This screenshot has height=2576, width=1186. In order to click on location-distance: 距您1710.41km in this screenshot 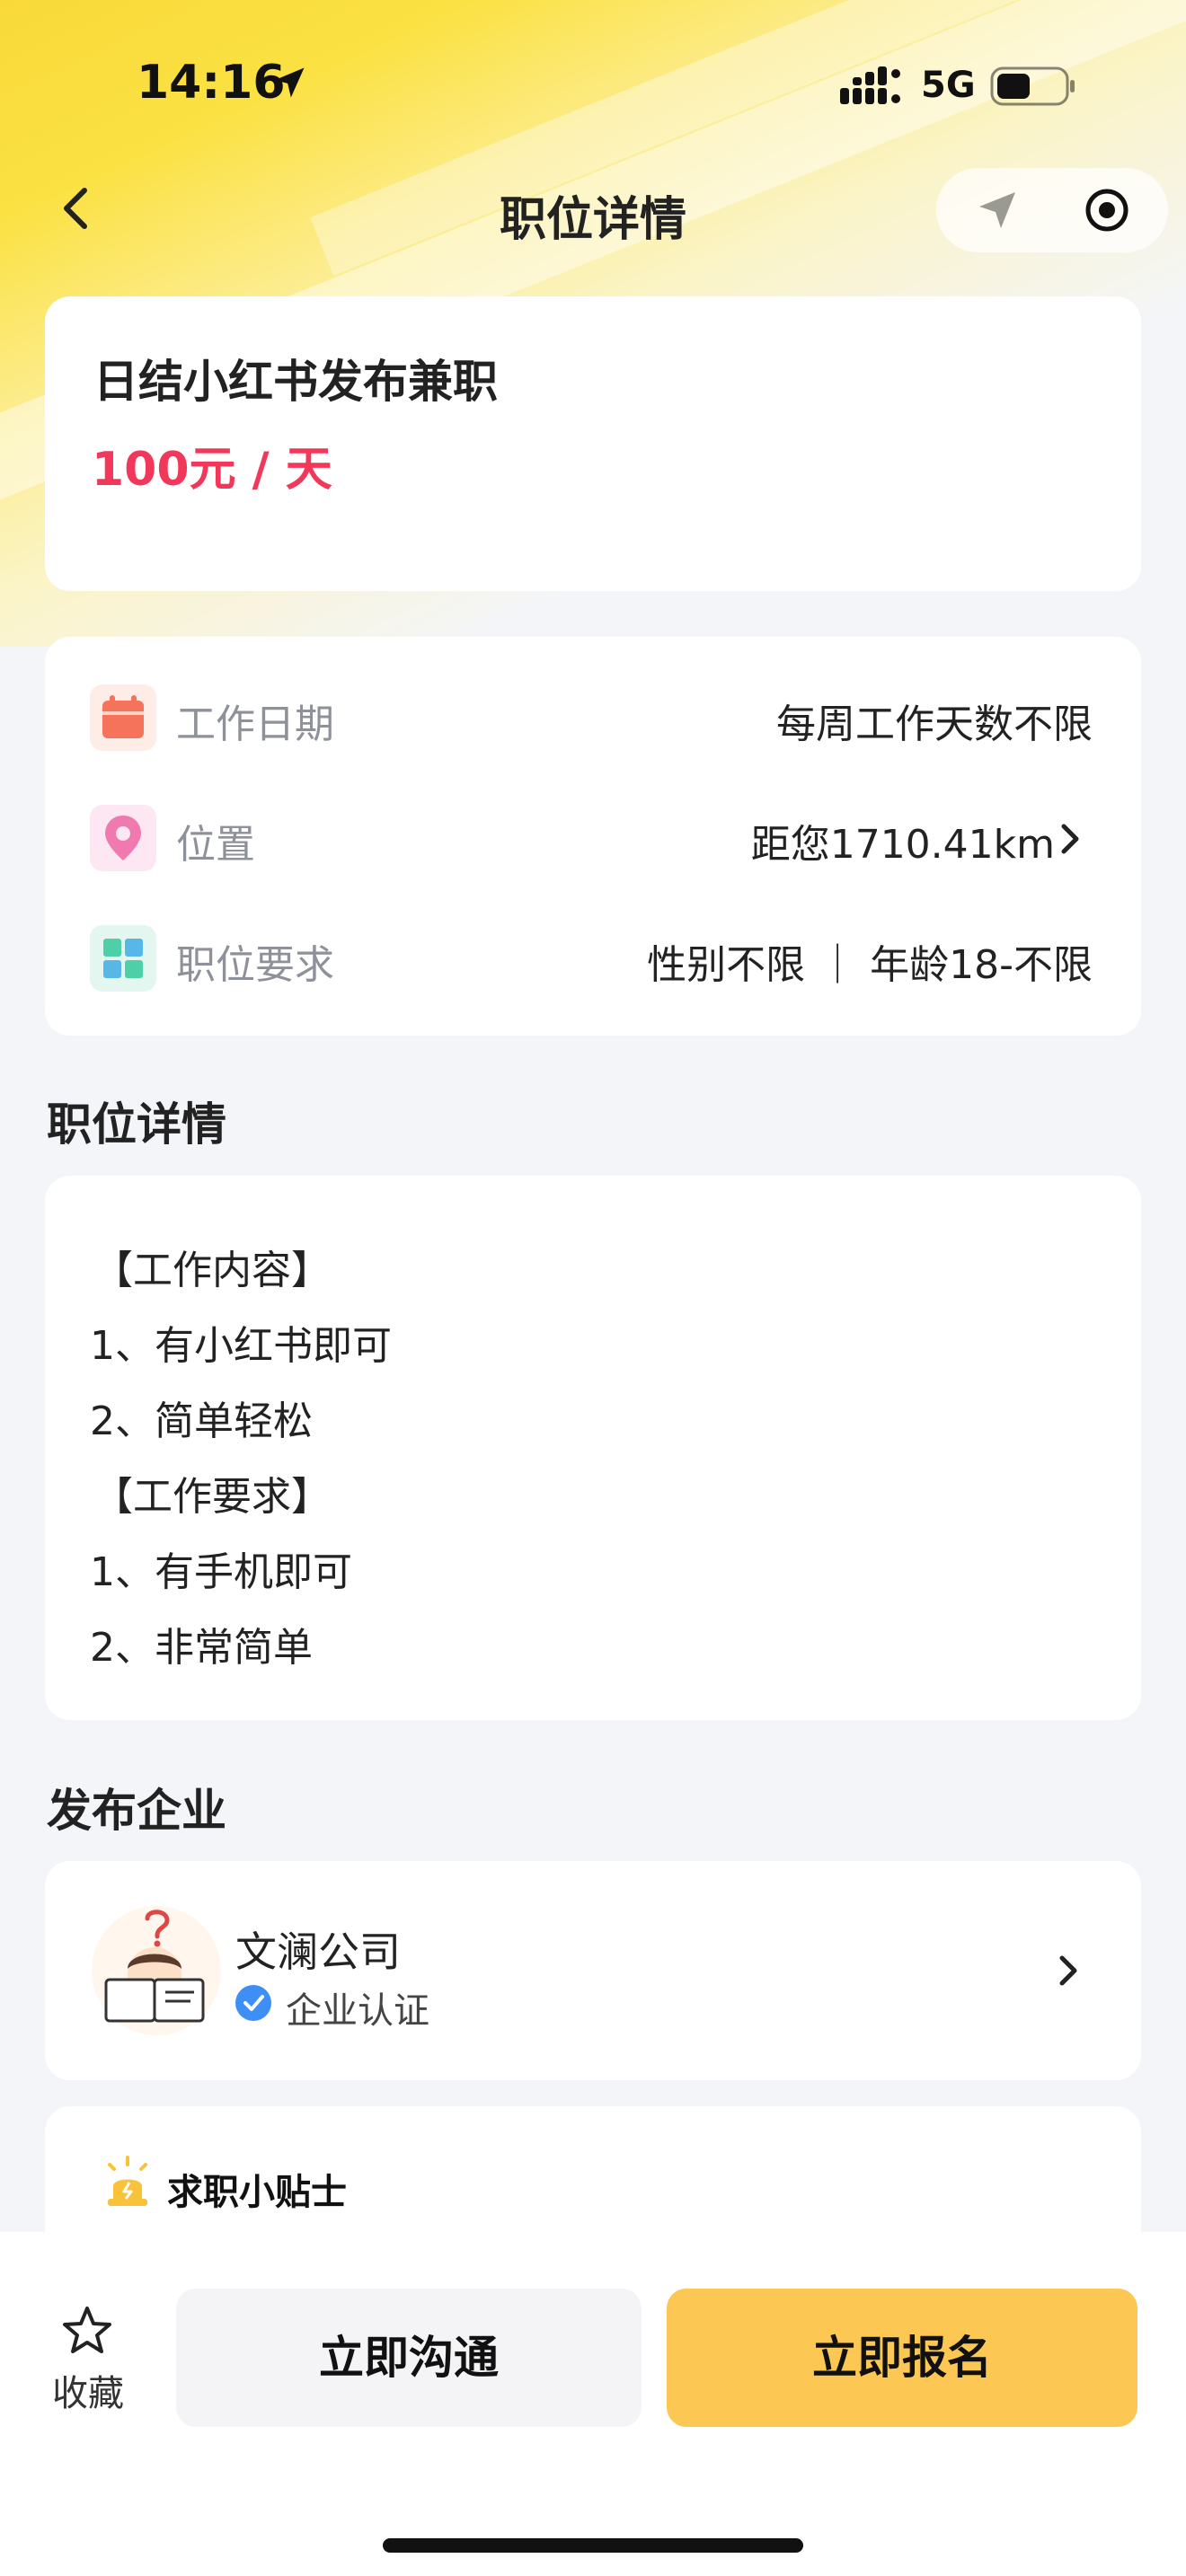, I will do `click(903, 840)`.